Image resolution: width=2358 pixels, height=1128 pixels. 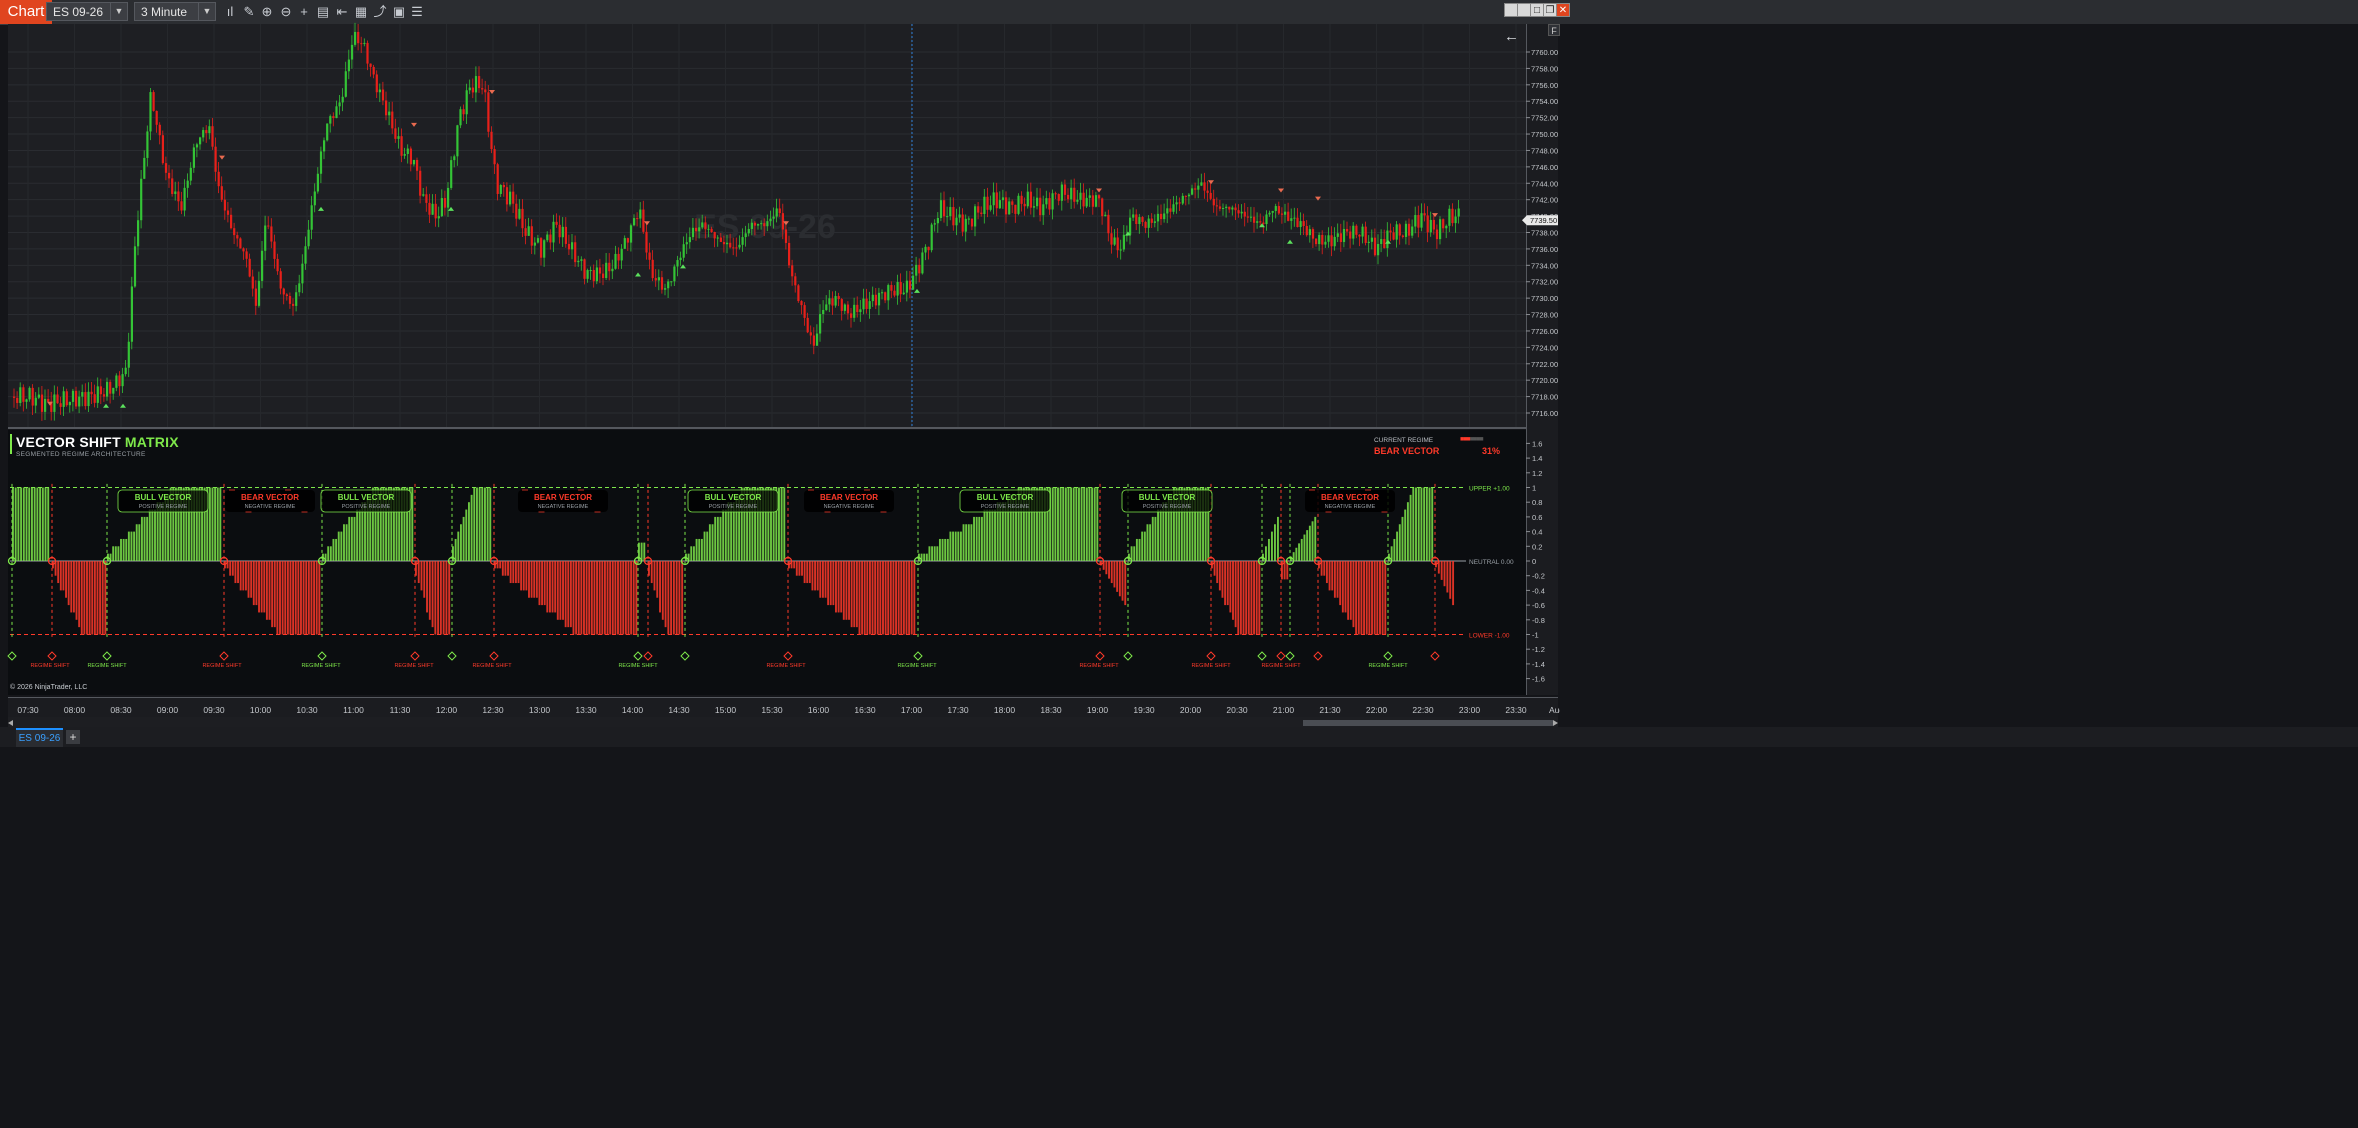 What do you see at coordinates (73, 737) in the screenshot?
I see `add-tab-button: +` at bounding box center [73, 737].